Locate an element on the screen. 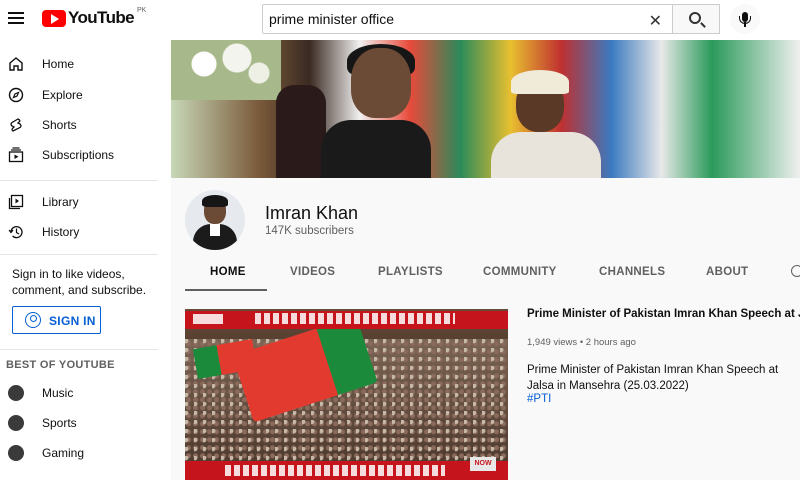 This screenshot has width=800, height=480. search-box: ✕ is located at coordinates (467, 19).